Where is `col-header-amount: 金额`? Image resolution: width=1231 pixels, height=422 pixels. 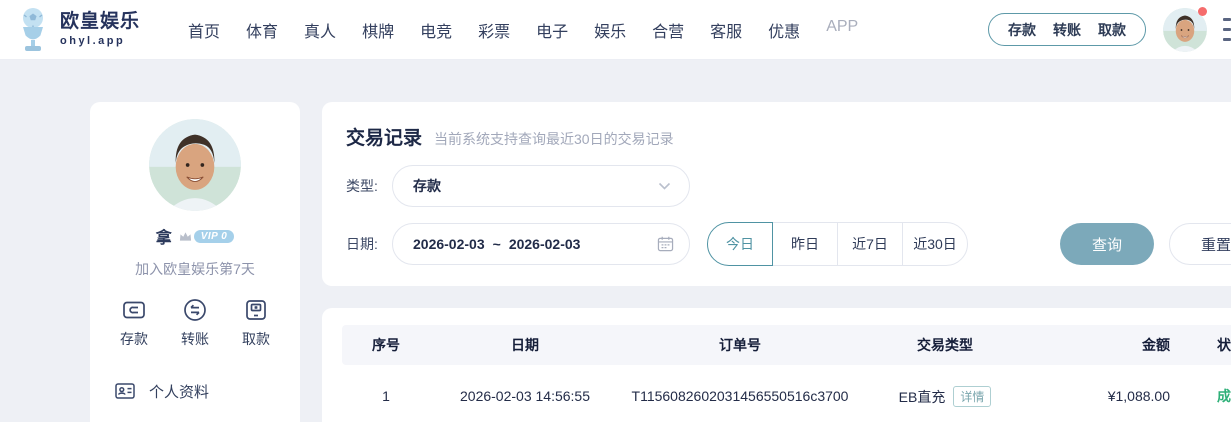 col-header-amount: 金额 is located at coordinates (1156, 345).